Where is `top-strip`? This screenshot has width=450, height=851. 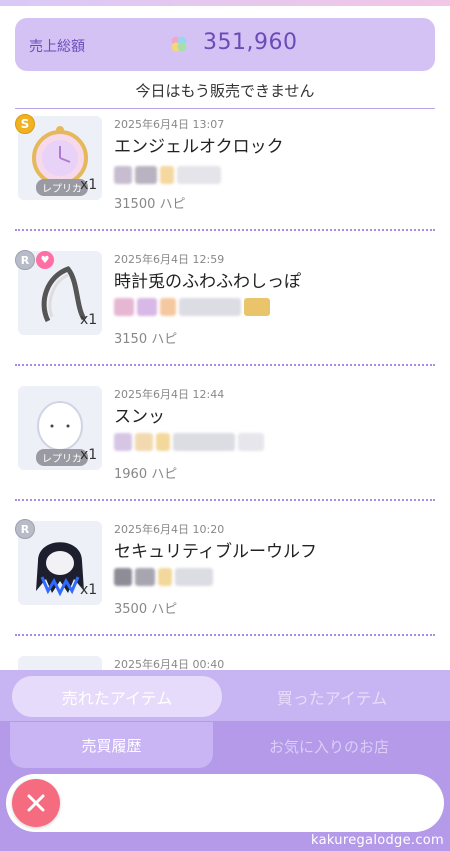 top-strip is located at coordinates (225, 3).